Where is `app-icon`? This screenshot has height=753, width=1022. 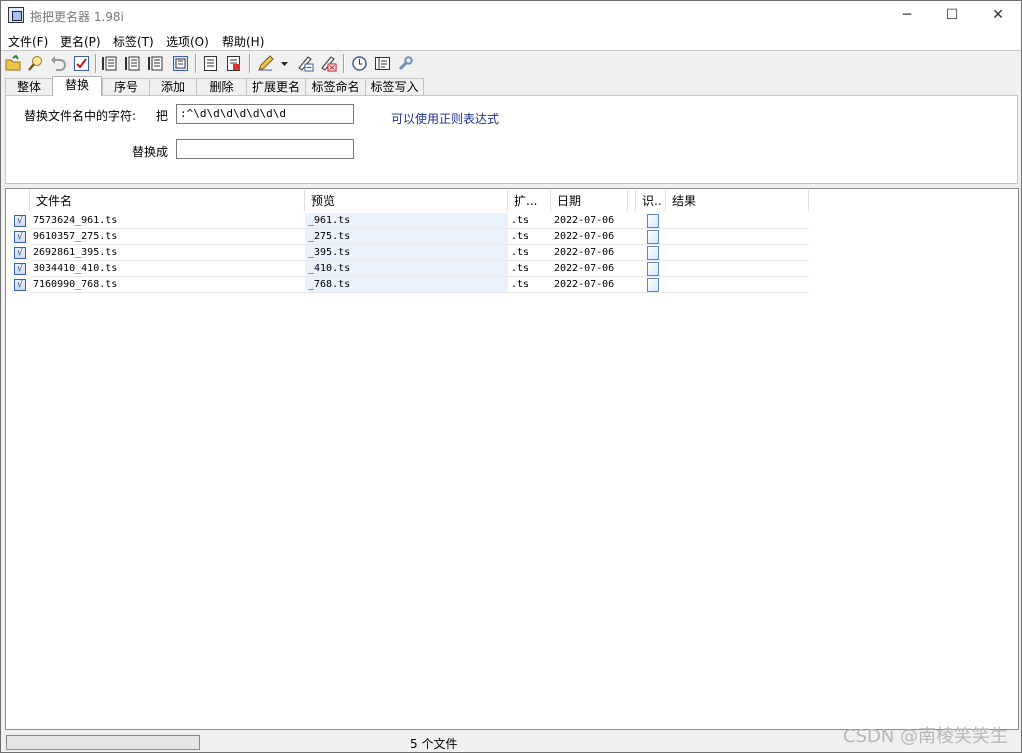 app-icon is located at coordinates (16, 15).